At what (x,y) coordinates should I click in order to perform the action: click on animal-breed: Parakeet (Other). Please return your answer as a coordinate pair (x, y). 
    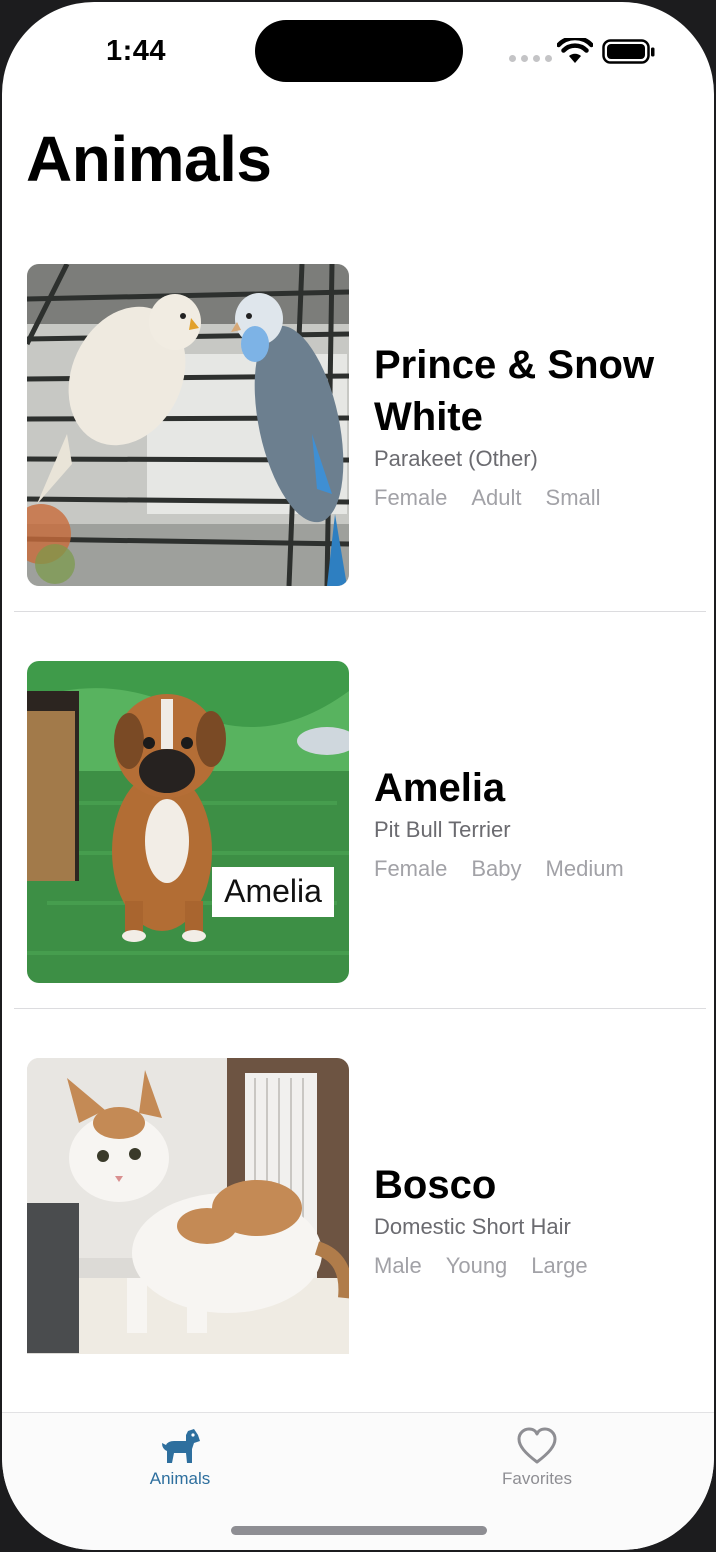
    Looking at the image, I should click on (456, 458).